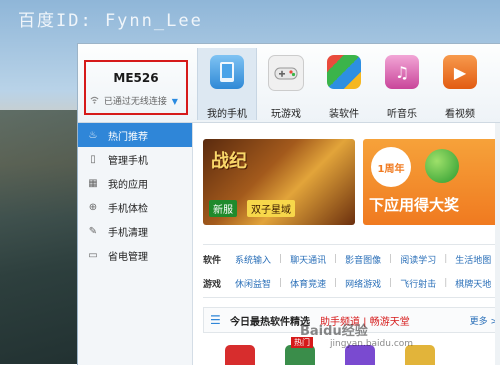 This screenshot has width=500, height=365. What do you see at coordinates (128, 233) in the screenshot?
I see `sidebar-item-label: 手机清理` at bounding box center [128, 233].